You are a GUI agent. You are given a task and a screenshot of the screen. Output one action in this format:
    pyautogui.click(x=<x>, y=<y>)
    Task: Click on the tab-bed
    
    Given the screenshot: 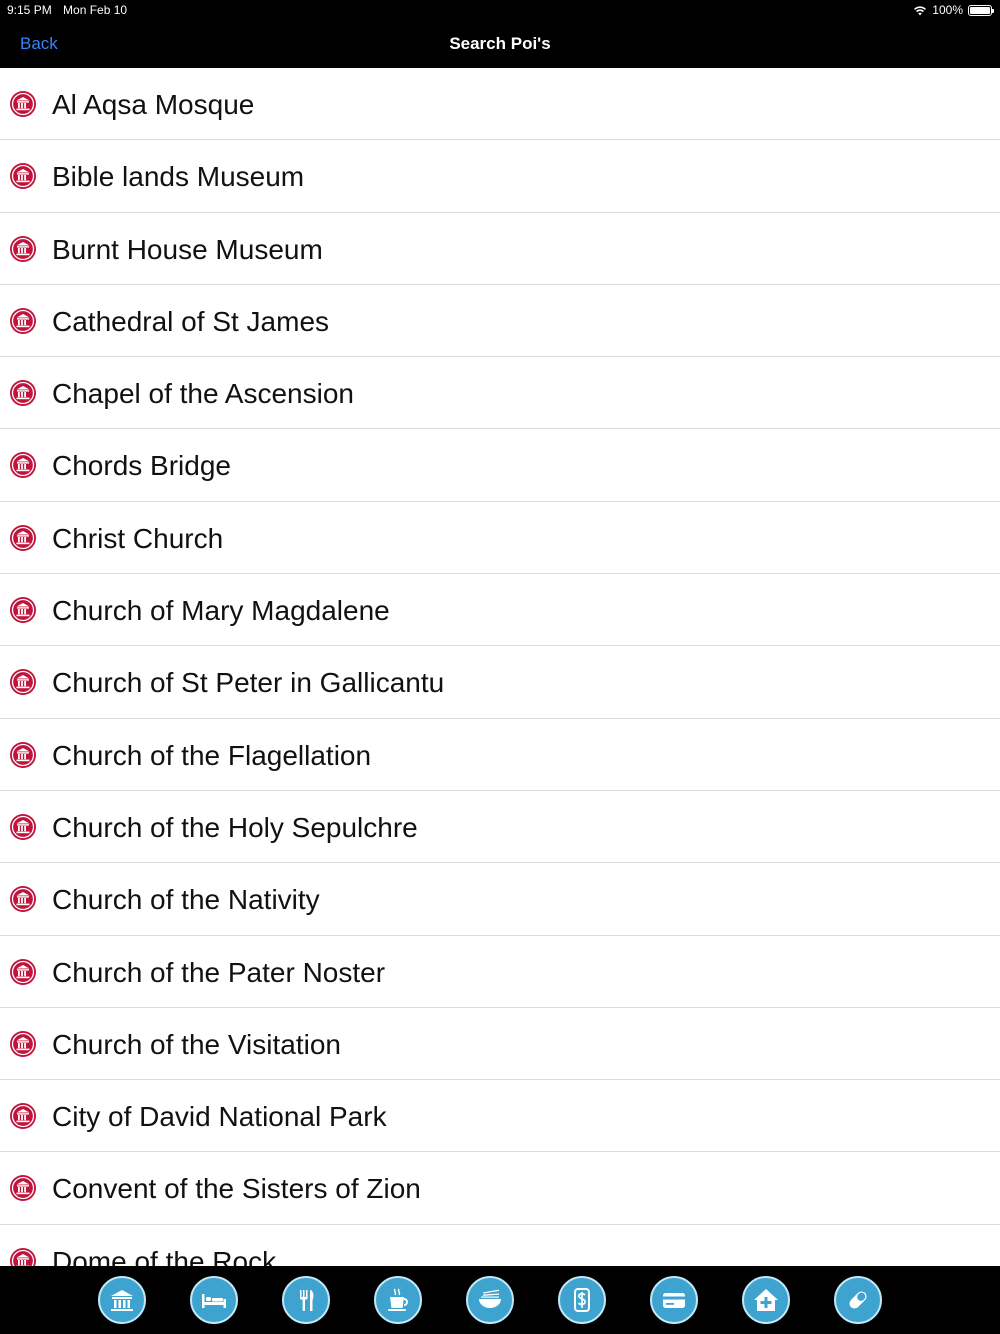 What is the action you would take?
    pyautogui.click(x=214, y=1300)
    